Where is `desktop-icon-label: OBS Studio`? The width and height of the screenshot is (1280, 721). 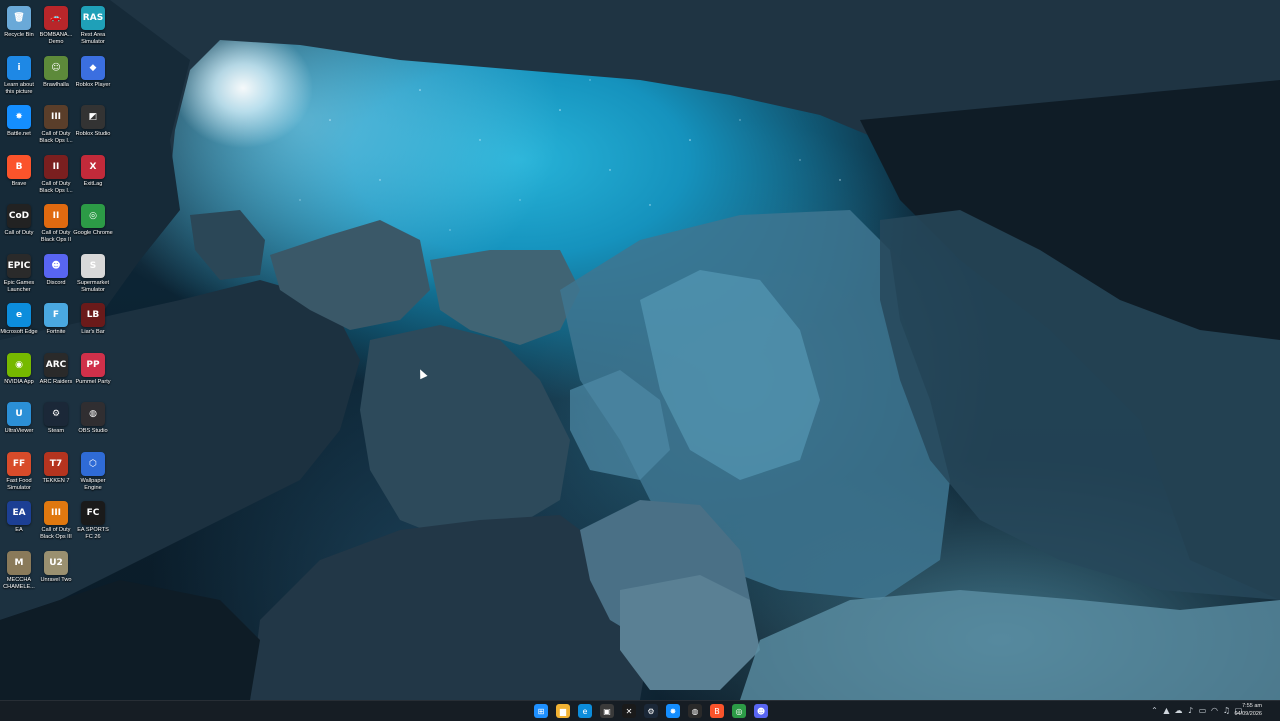 desktop-icon-label: OBS Studio is located at coordinates (93, 431).